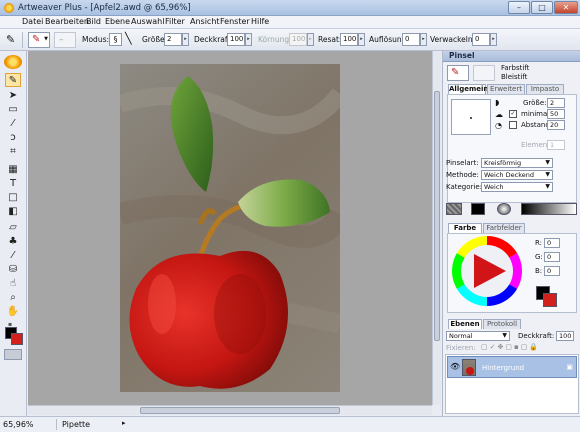 The image size is (580, 432). I want to click on hand-tool-icon: ✋, so click(13, 312).